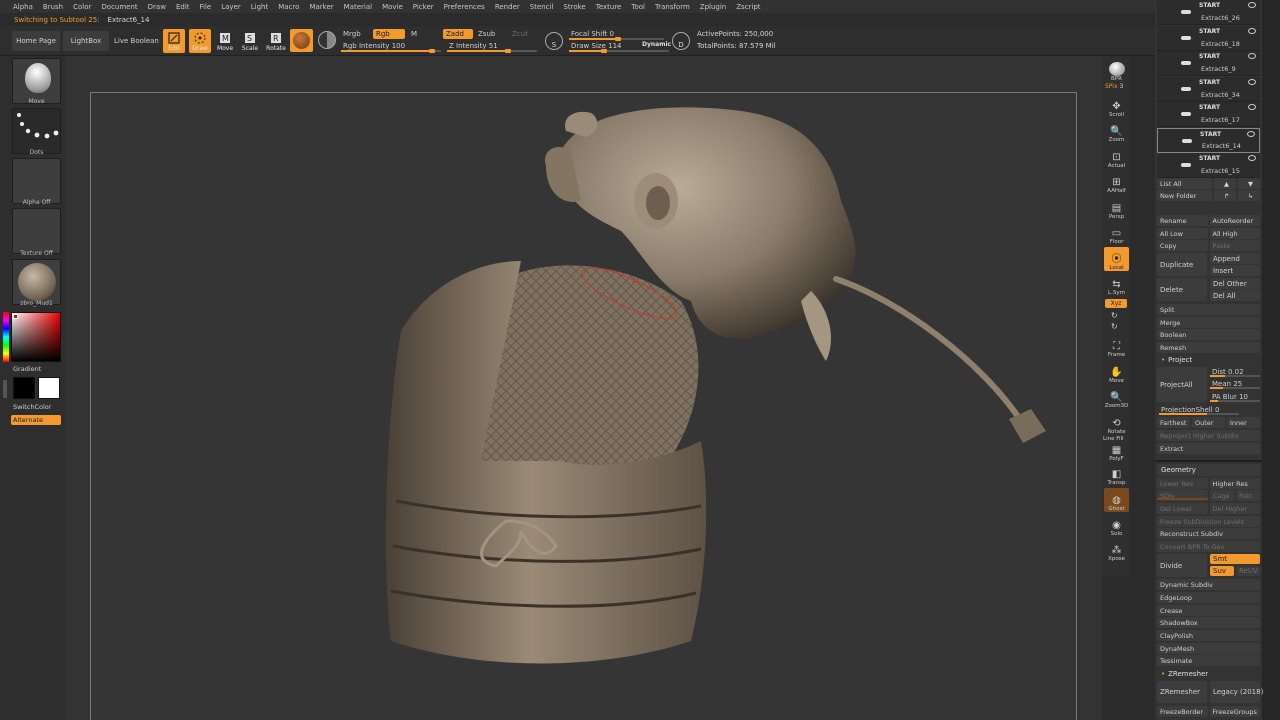 Image resolution: width=1280 pixels, height=720 pixels. Describe the element at coordinates (554, 41) in the screenshot. I see `s-key-icon: S` at that location.